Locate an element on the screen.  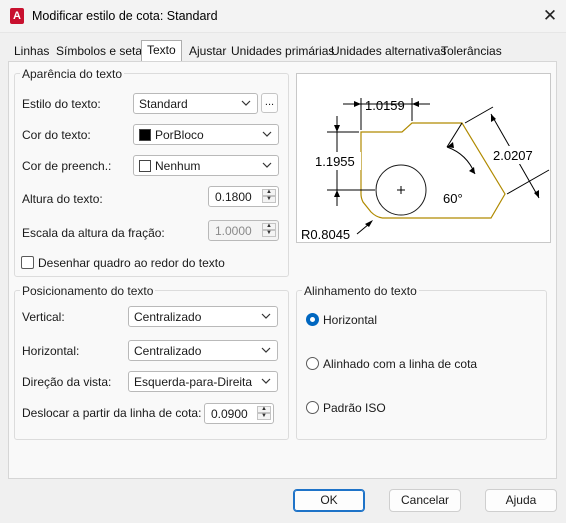
fill-color-value: Nenhum is located at coordinates (178, 166).